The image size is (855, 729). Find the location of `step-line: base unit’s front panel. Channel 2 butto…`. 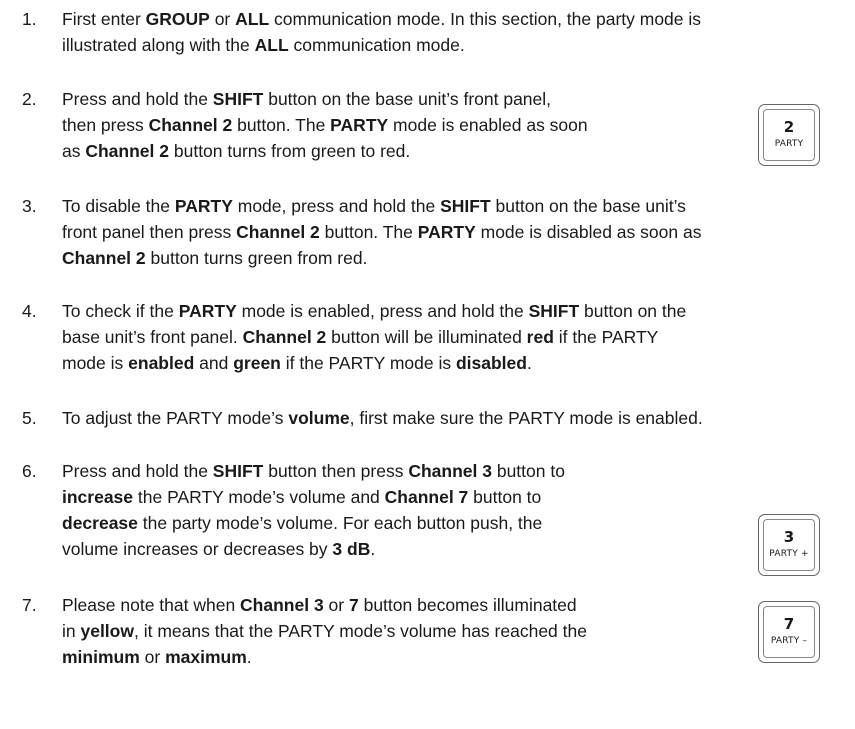

step-line: base unit’s front panel. Channel 2 butto… is located at coordinates (374, 337).